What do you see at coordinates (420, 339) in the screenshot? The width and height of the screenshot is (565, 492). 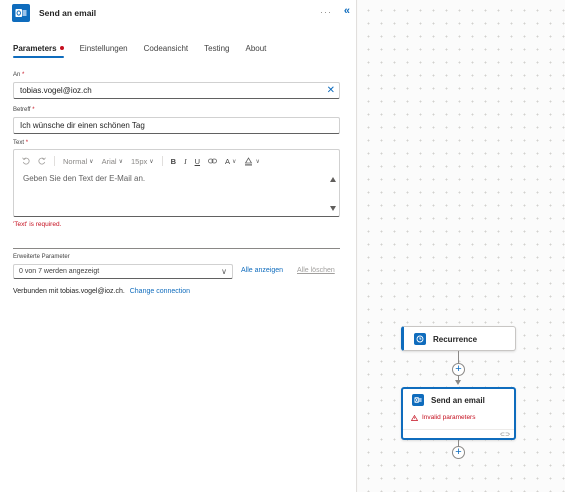 I see `clock-icon` at bounding box center [420, 339].